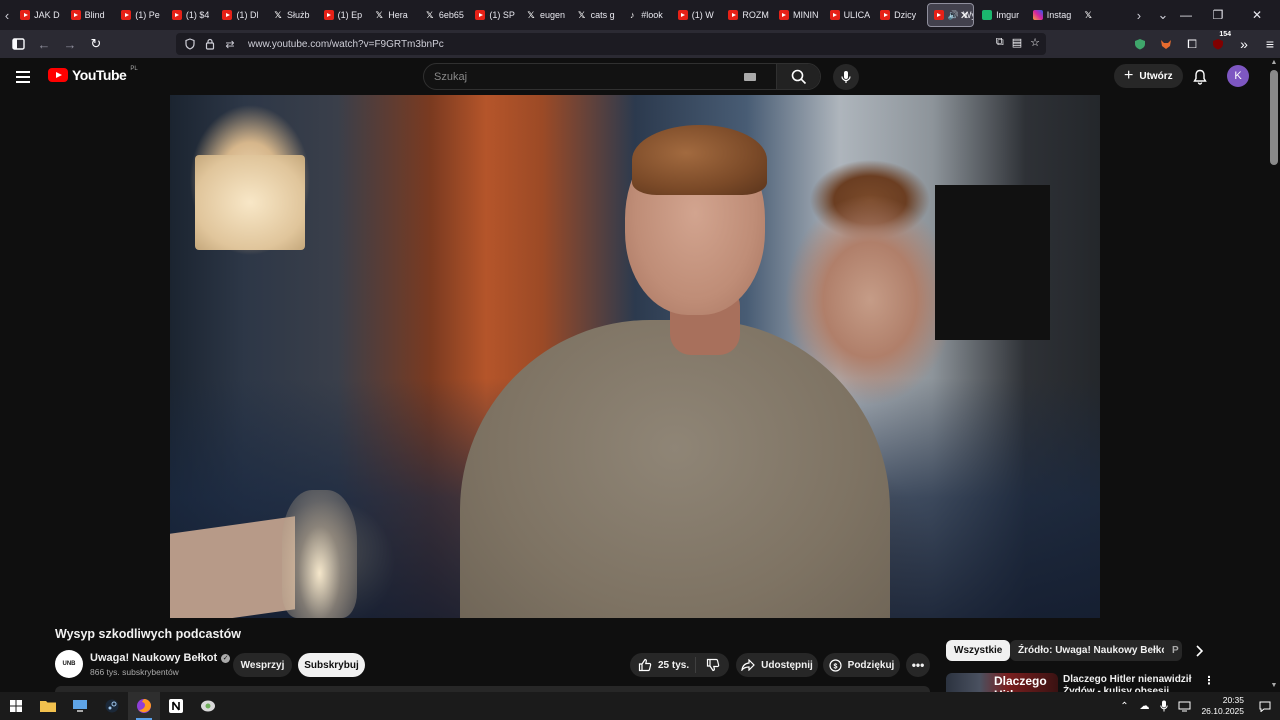  Describe the element at coordinates (176, 706) in the screenshot. I see `notion-icon` at that location.